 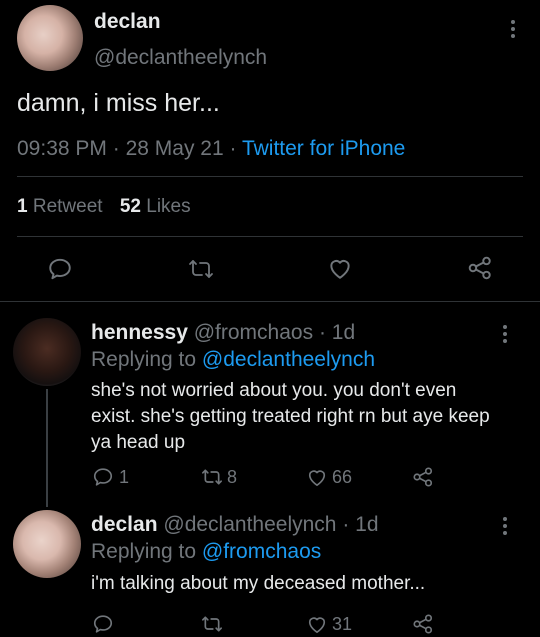 I want to click on reply-header: hennessy @fromchaos · 1d, so click(x=223, y=333).